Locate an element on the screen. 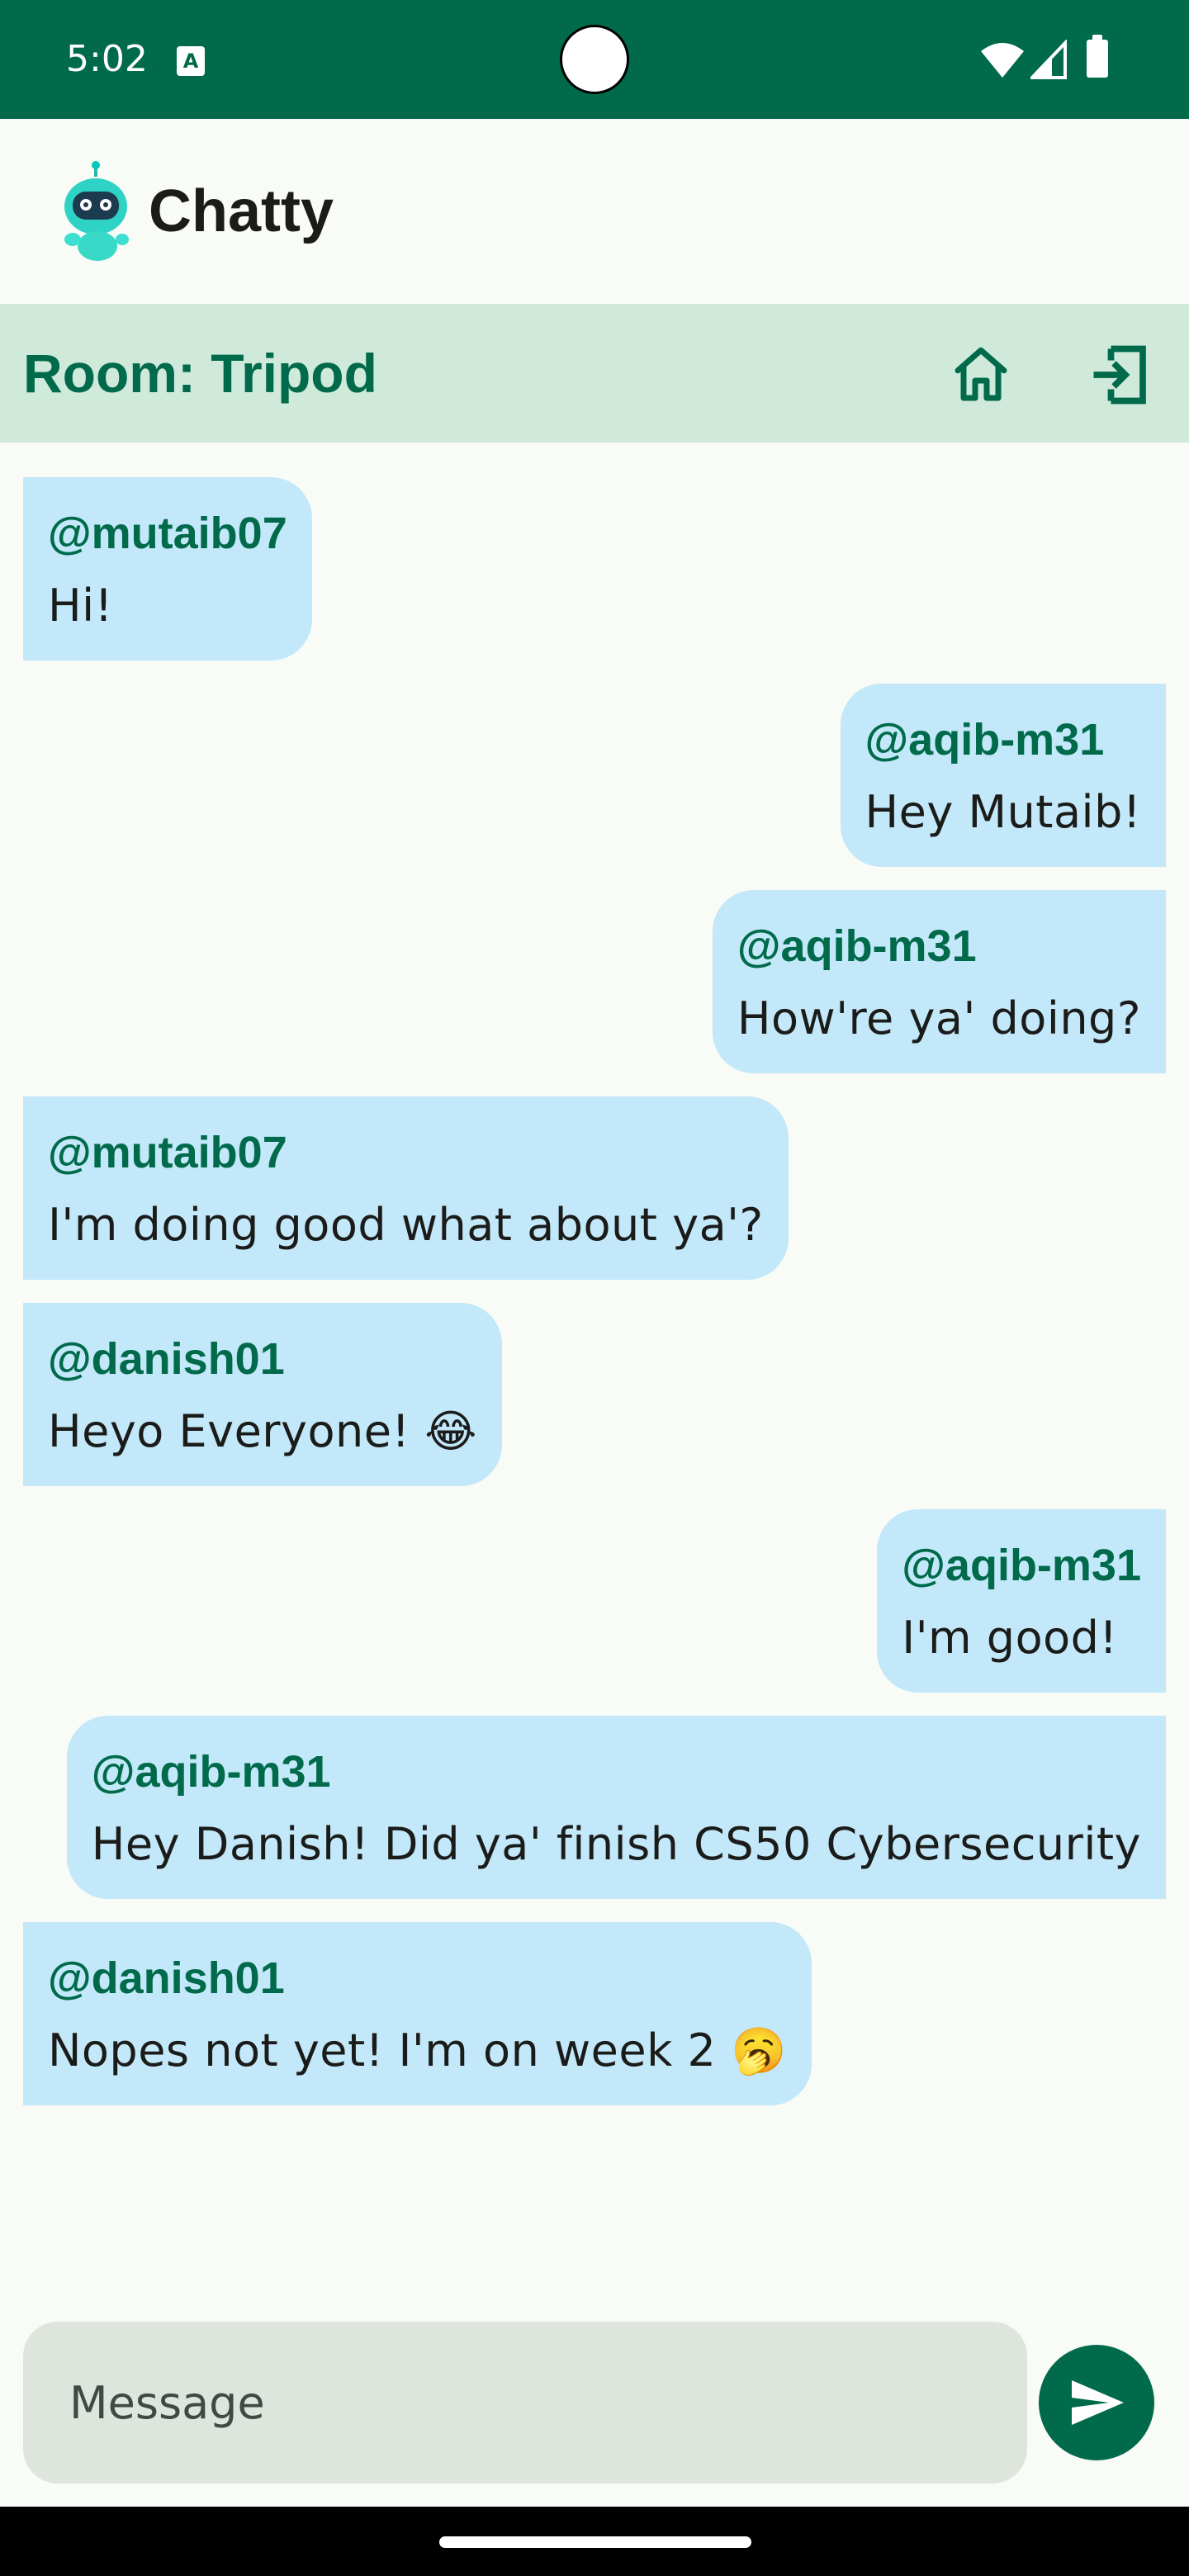 This screenshot has height=2576, width=1189. signal-icon is located at coordinates (1048, 59).